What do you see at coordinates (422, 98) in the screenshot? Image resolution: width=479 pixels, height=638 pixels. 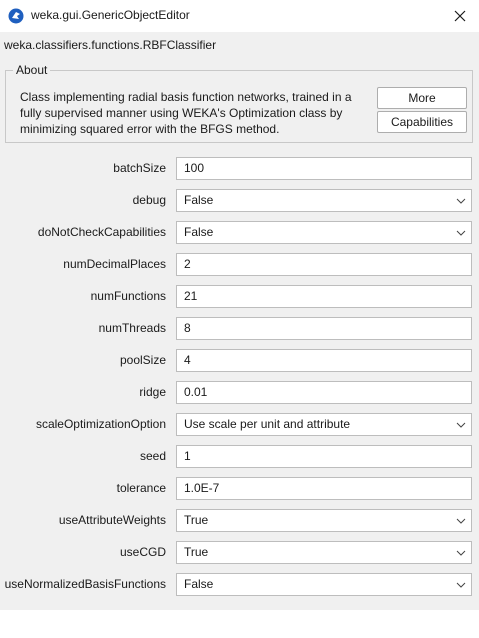 I see `more-button: More` at bounding box center [422, 98].